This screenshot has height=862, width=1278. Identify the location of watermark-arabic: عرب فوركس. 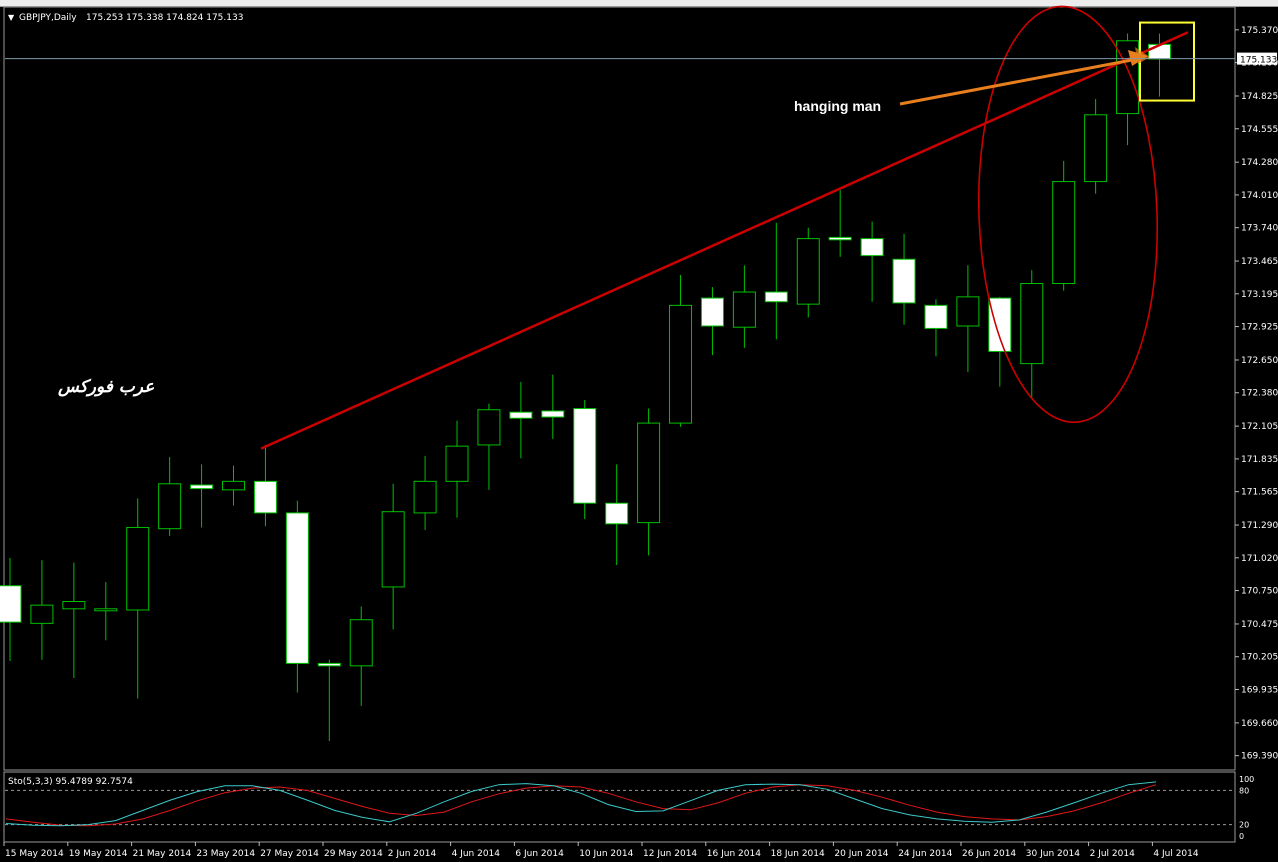
(106, 387).